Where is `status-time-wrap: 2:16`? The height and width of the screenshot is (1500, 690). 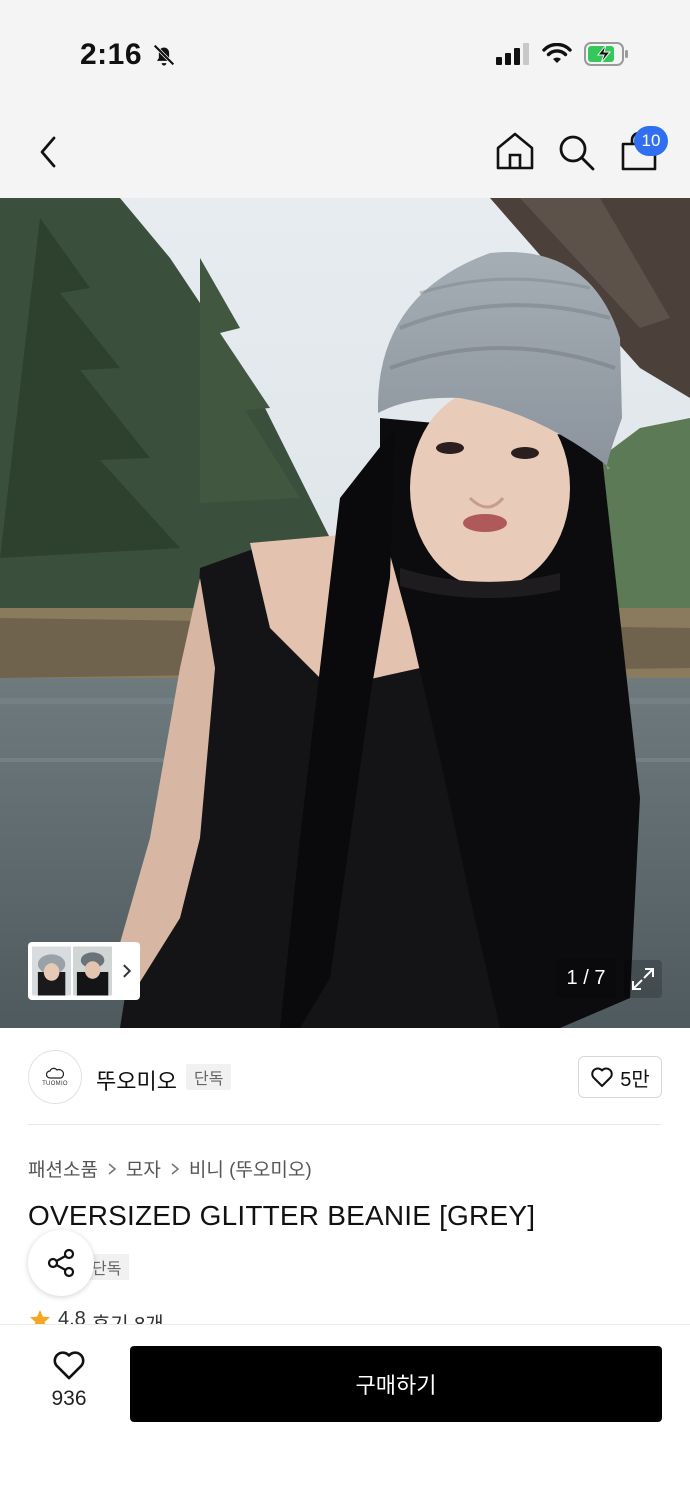
status-time-wrap: 2:16 is located at coordinates (129, 55).